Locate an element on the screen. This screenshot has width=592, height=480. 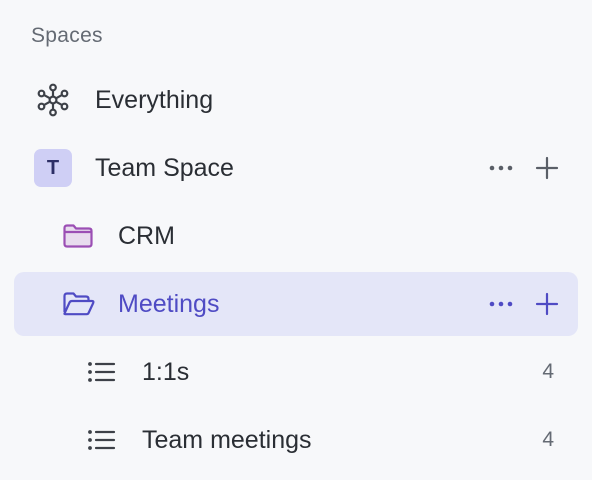
sidebar-item-label: CRM is located at coordinates (146, 235).